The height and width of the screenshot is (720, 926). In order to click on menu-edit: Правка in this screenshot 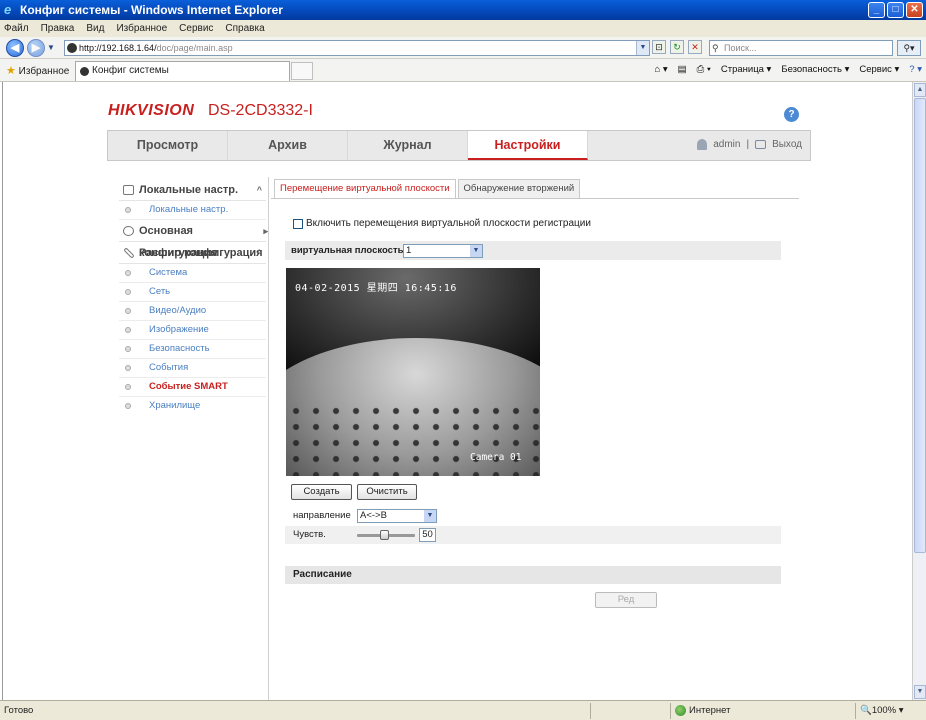, I will do `click(58, 28)`.